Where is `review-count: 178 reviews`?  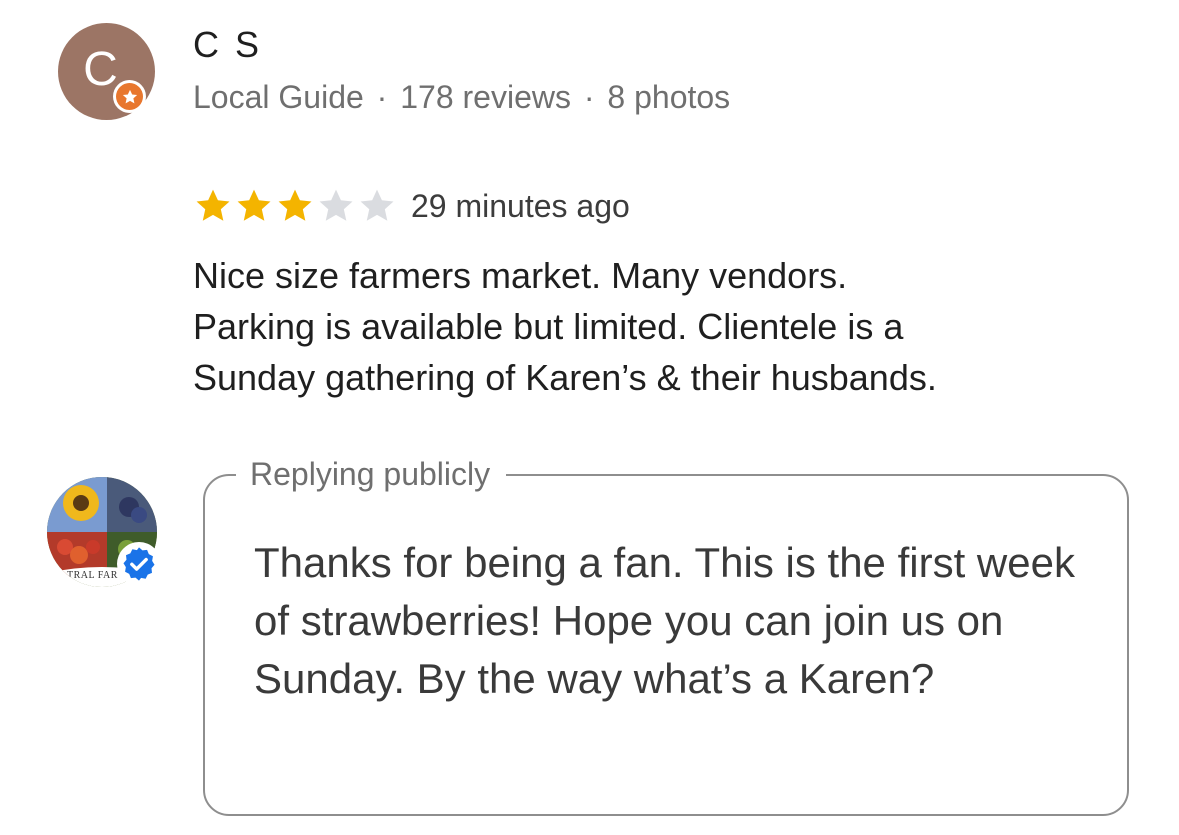 review-count: 178 reviews is located at coordinates (485, 97).